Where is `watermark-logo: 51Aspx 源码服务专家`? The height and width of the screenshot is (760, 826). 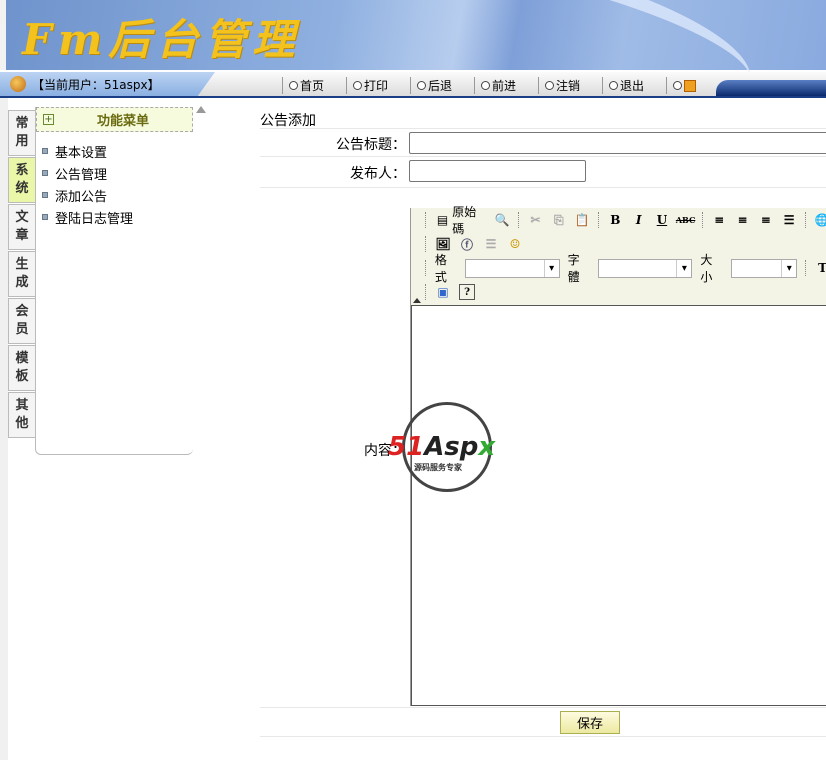 watermark-logo: 51Aspx 源码服务专家 is located at coordinates (453, 448).